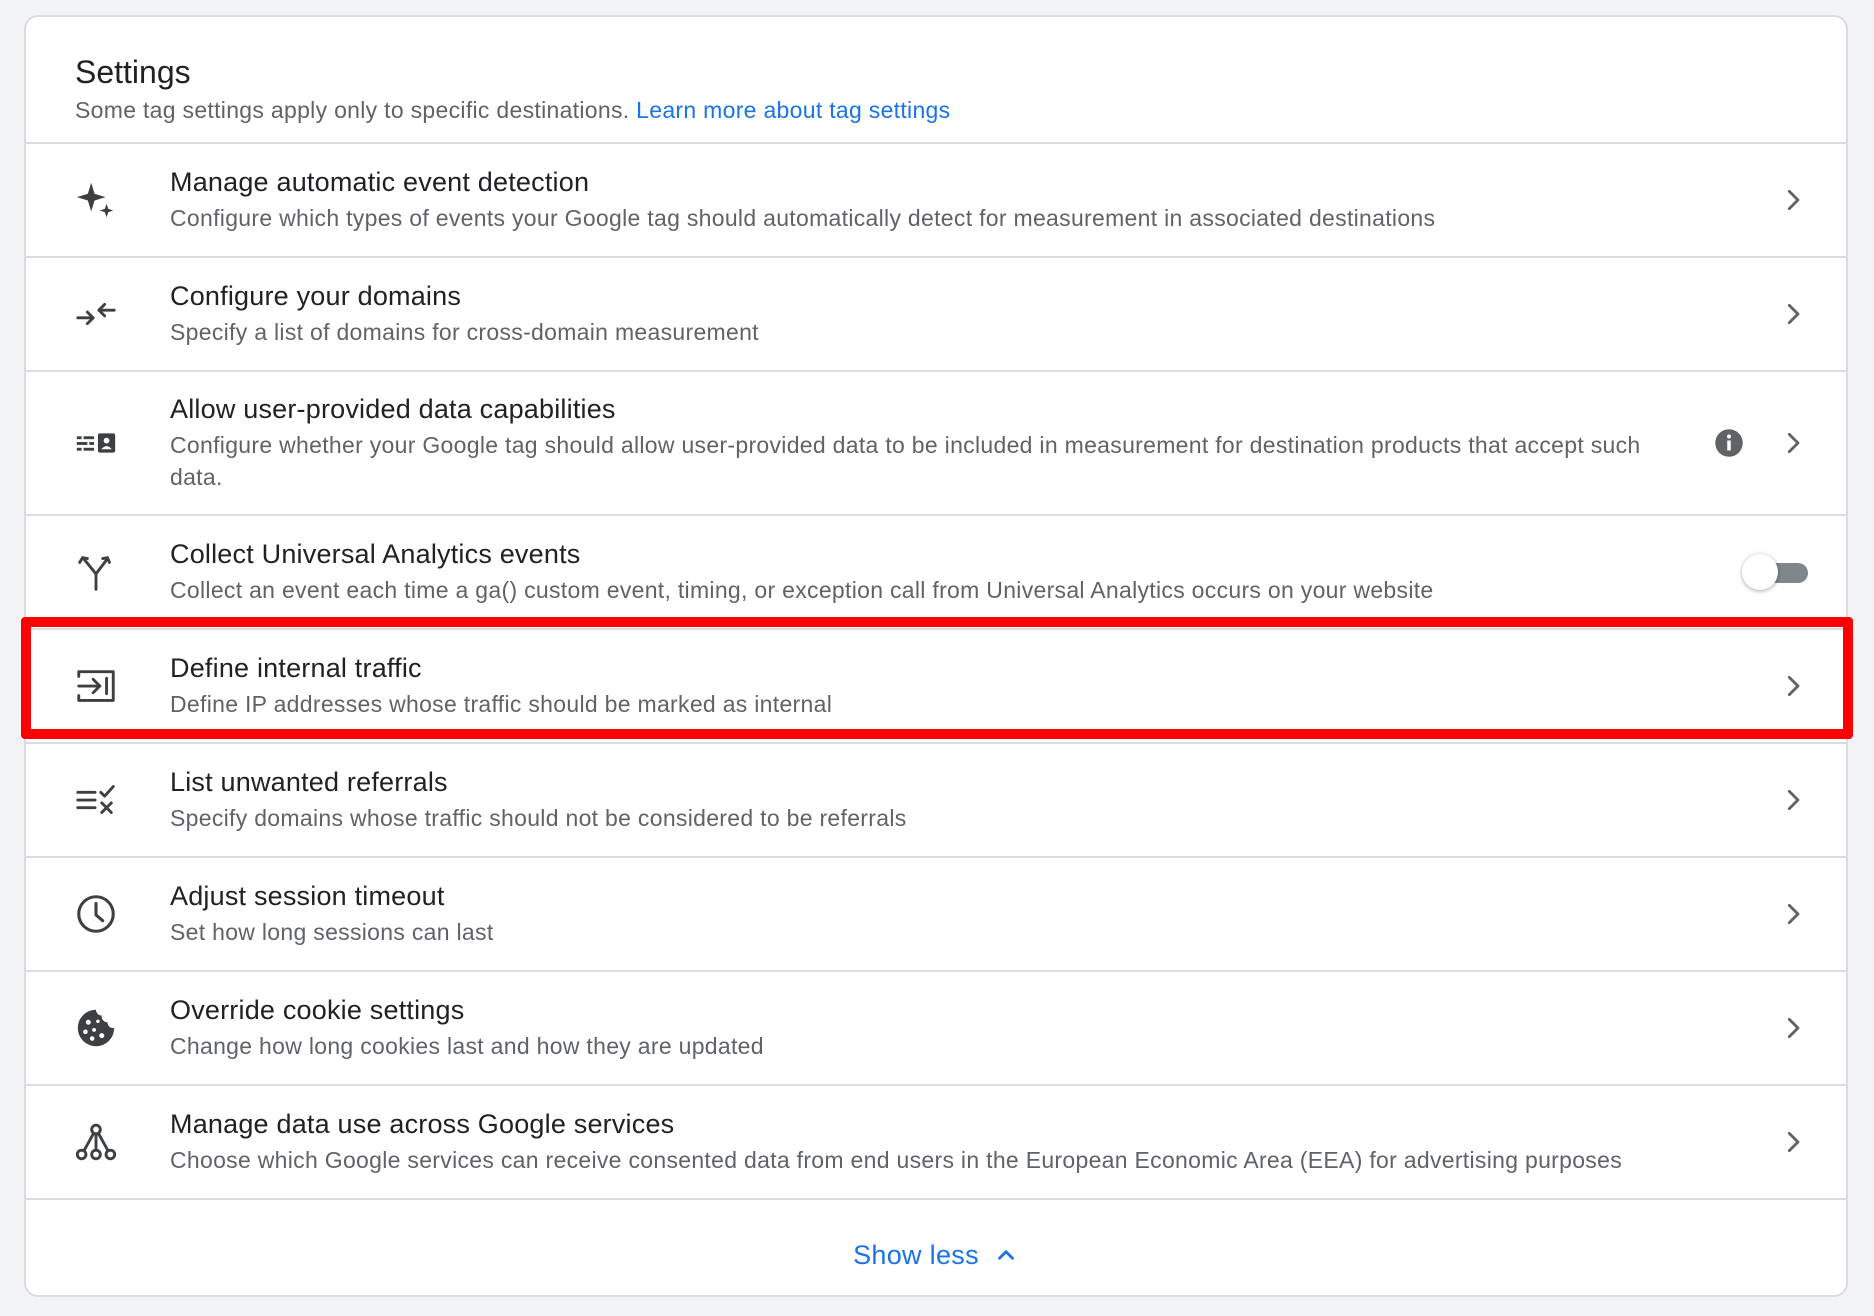 The height and width of the screenshot is (1316, 1874). What do you see at coordinates (96, 914) in the screenshot?
I see `clock-icon` at bounding box center [96, 914].